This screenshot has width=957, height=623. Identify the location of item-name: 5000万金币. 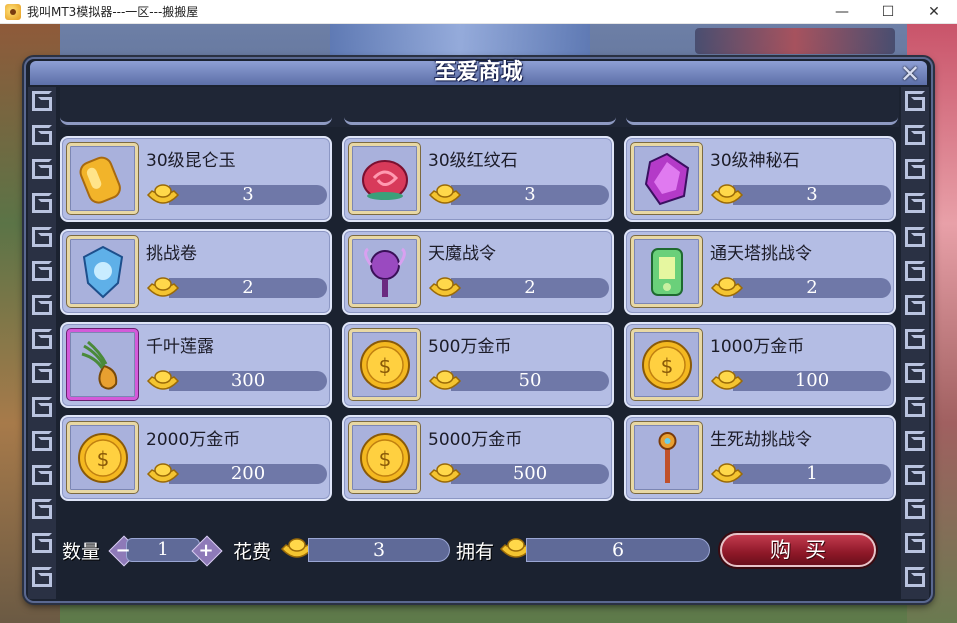
(475, 440).